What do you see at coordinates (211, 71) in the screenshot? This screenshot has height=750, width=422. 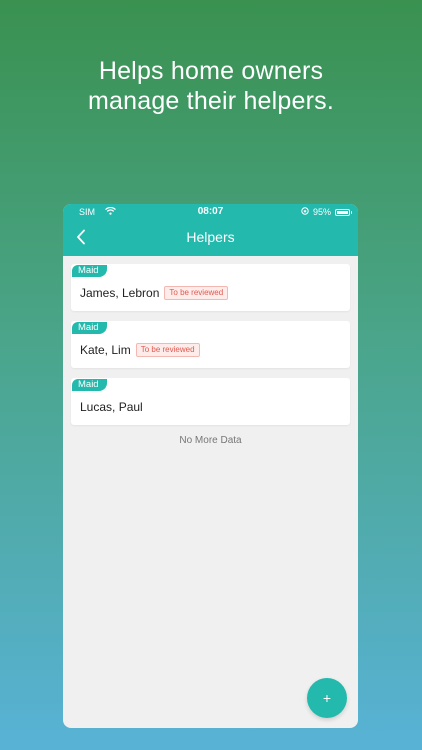 I see `headline-line-1: Helps home owners` at bounding box center [211, 71].